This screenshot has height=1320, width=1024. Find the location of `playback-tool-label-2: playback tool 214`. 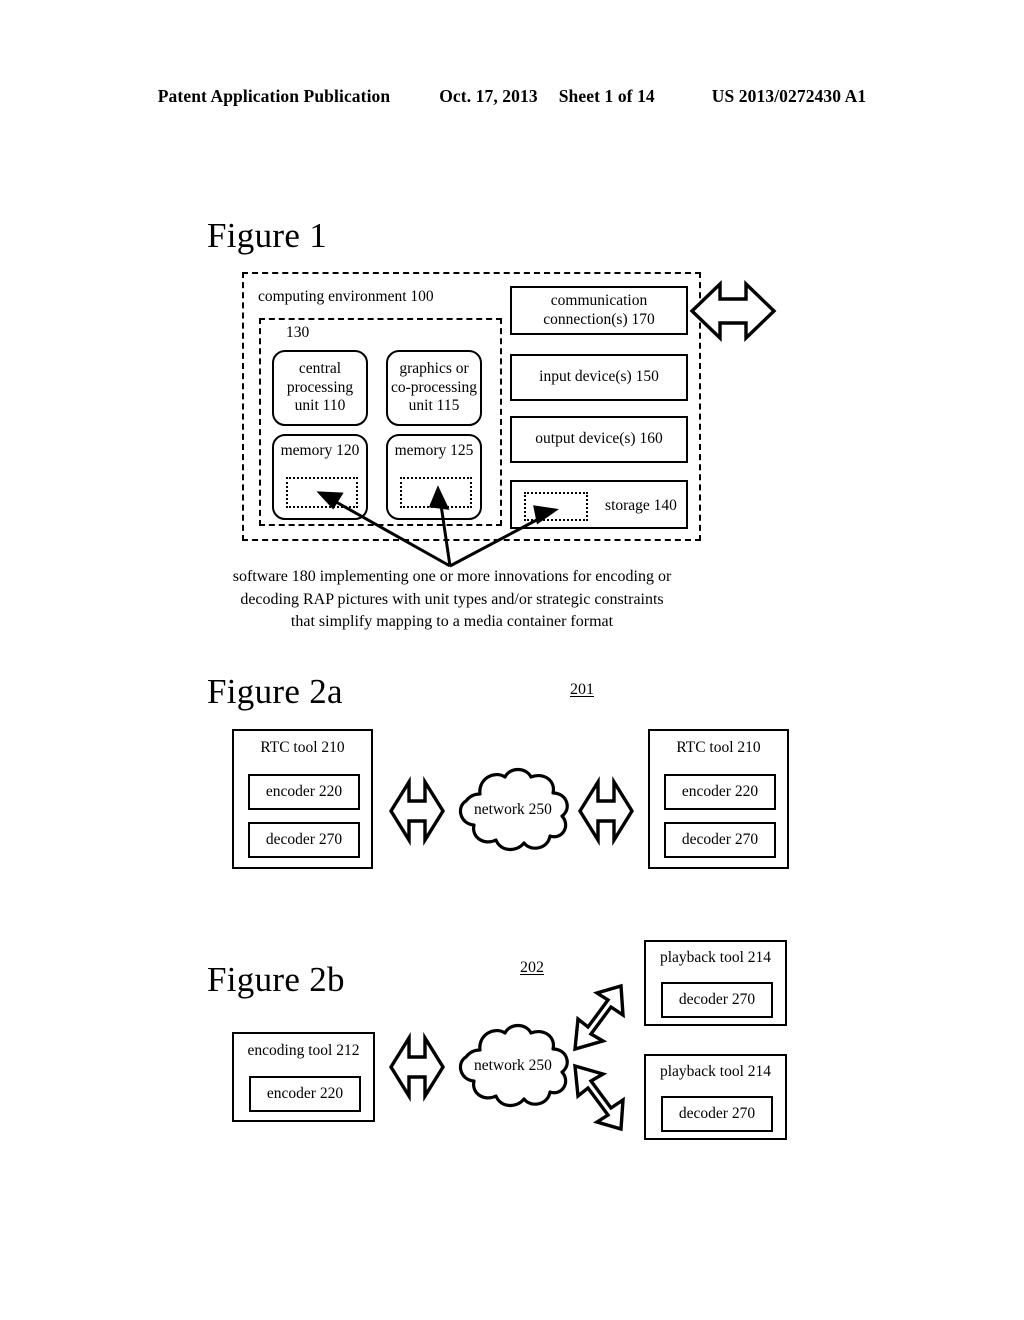

playback-tool-label-2: playback tool 214 is located at coordinates (715, 1071).